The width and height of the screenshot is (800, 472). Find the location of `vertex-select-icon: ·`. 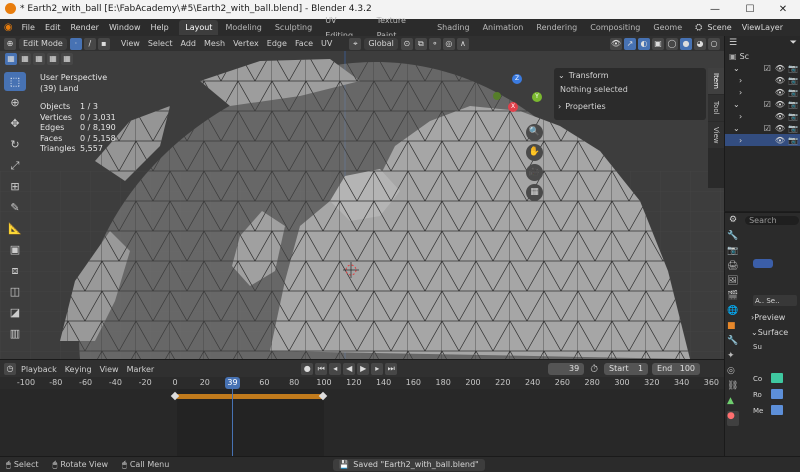

vertex-select-icon: · is located at coordinates (75, 43).